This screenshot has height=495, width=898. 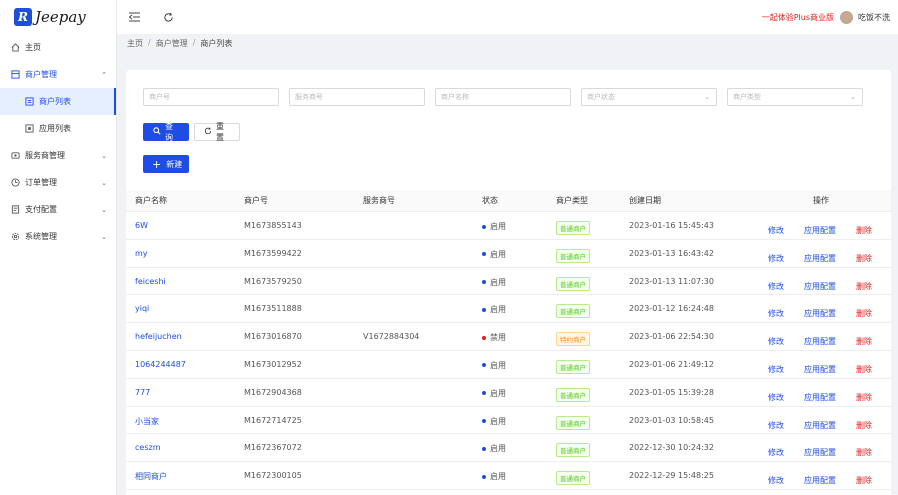 I want to click on breadcrumb-merchant-mgmt: 商户管理, so click(x=172, y=43).